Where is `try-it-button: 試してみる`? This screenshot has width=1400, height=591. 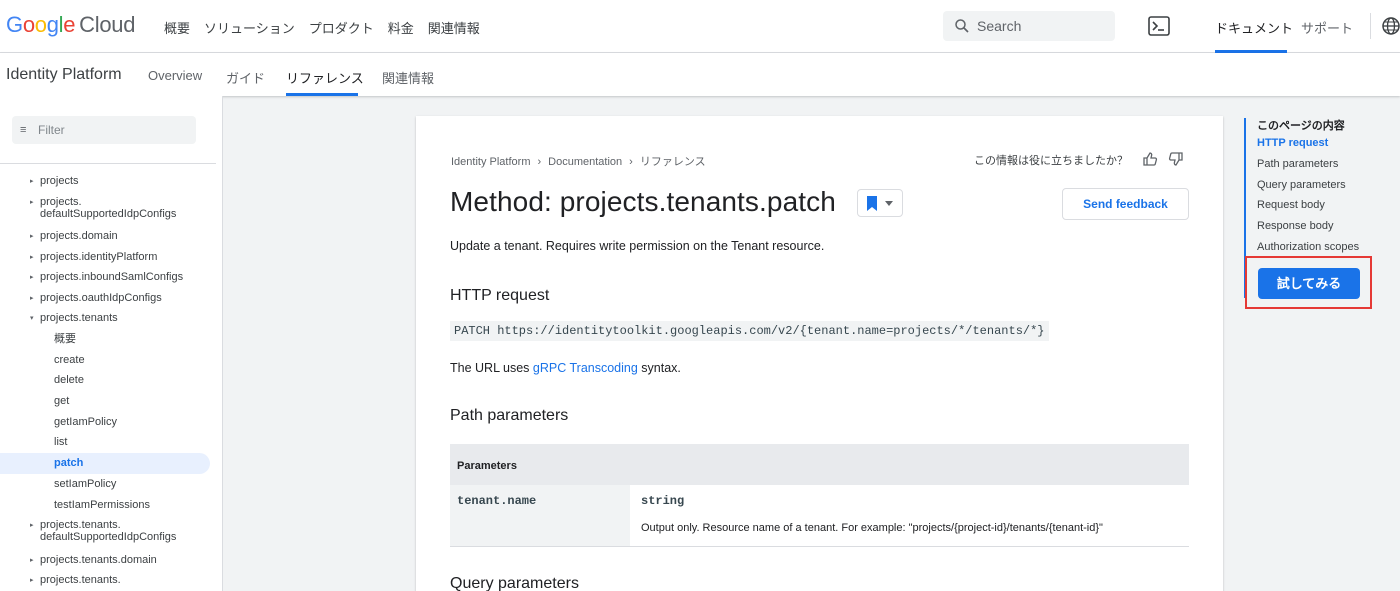 try-it-button: 試してみる is located at coordinates (1309, 283).